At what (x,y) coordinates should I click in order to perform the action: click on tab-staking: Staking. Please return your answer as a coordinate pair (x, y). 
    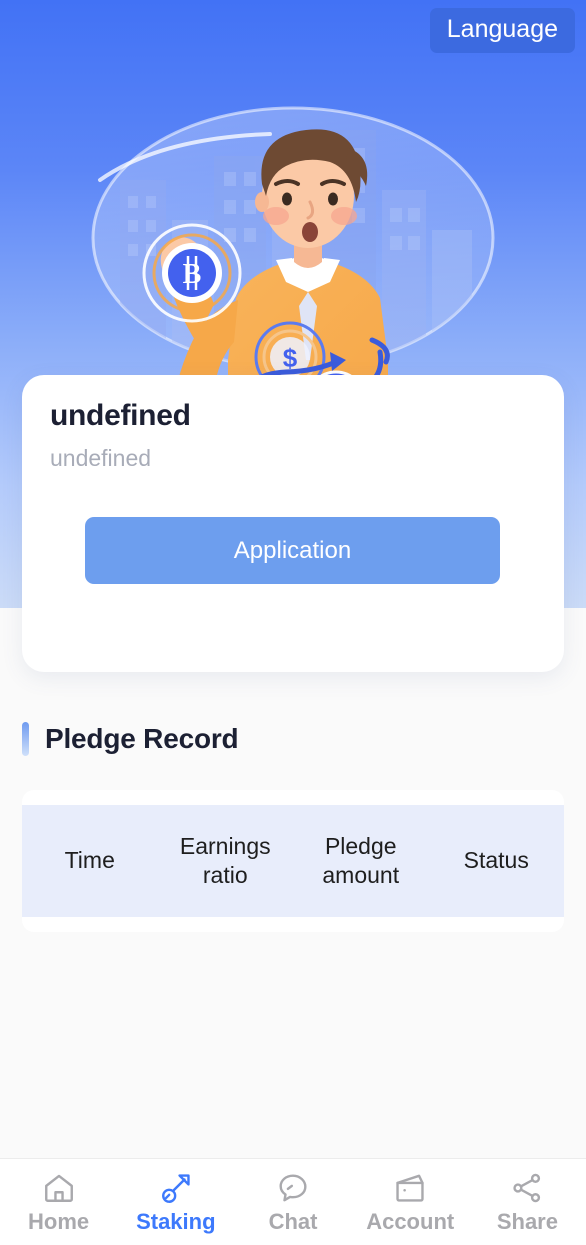
    Looking at the image, I should click on (175, 1202).